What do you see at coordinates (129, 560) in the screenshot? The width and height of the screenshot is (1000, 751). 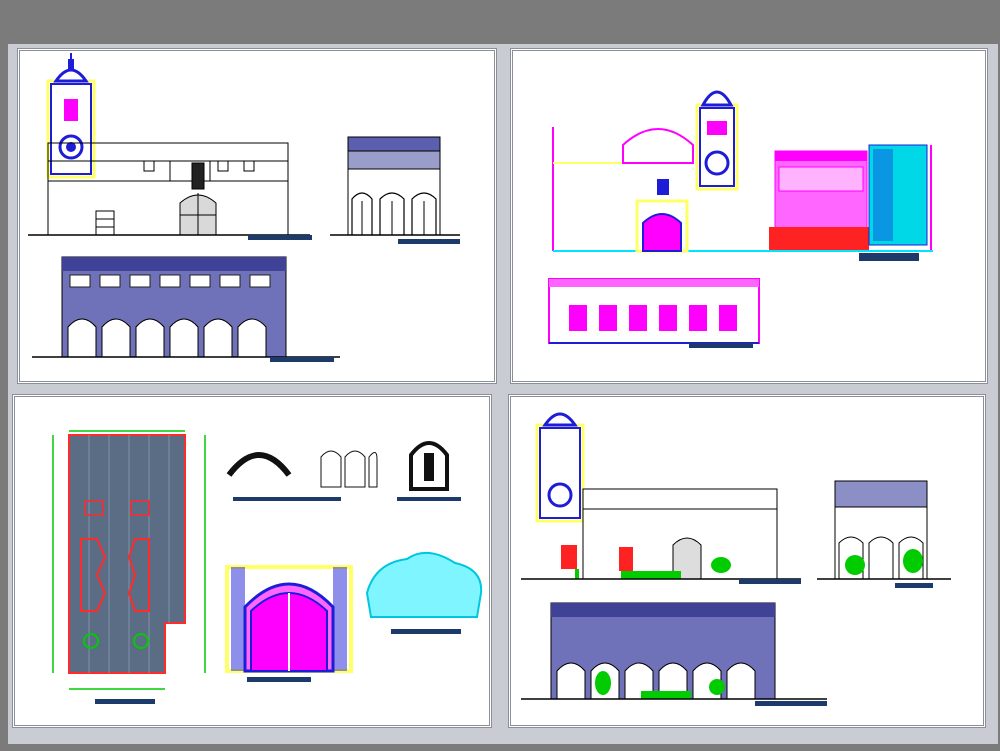 I see `floor-plan` at bounding box center [129, 560].